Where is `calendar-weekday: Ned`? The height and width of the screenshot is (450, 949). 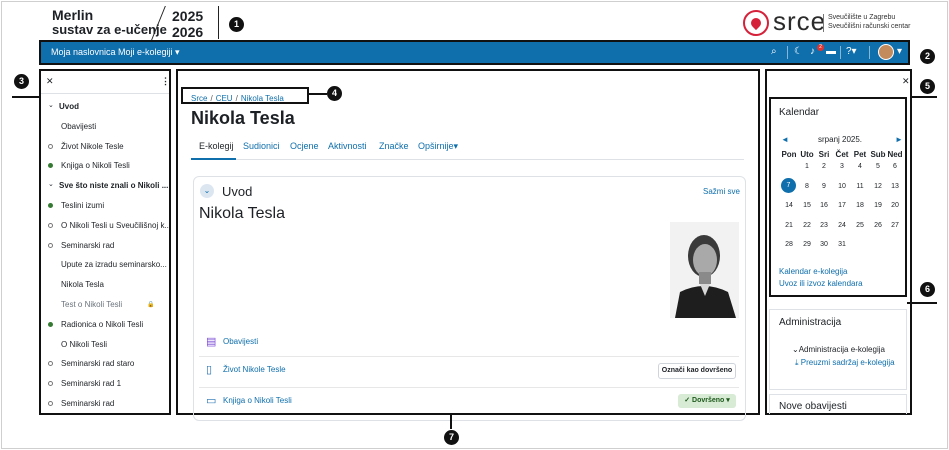
calendar-weekday: Ned is located at coordinates (895, 154).